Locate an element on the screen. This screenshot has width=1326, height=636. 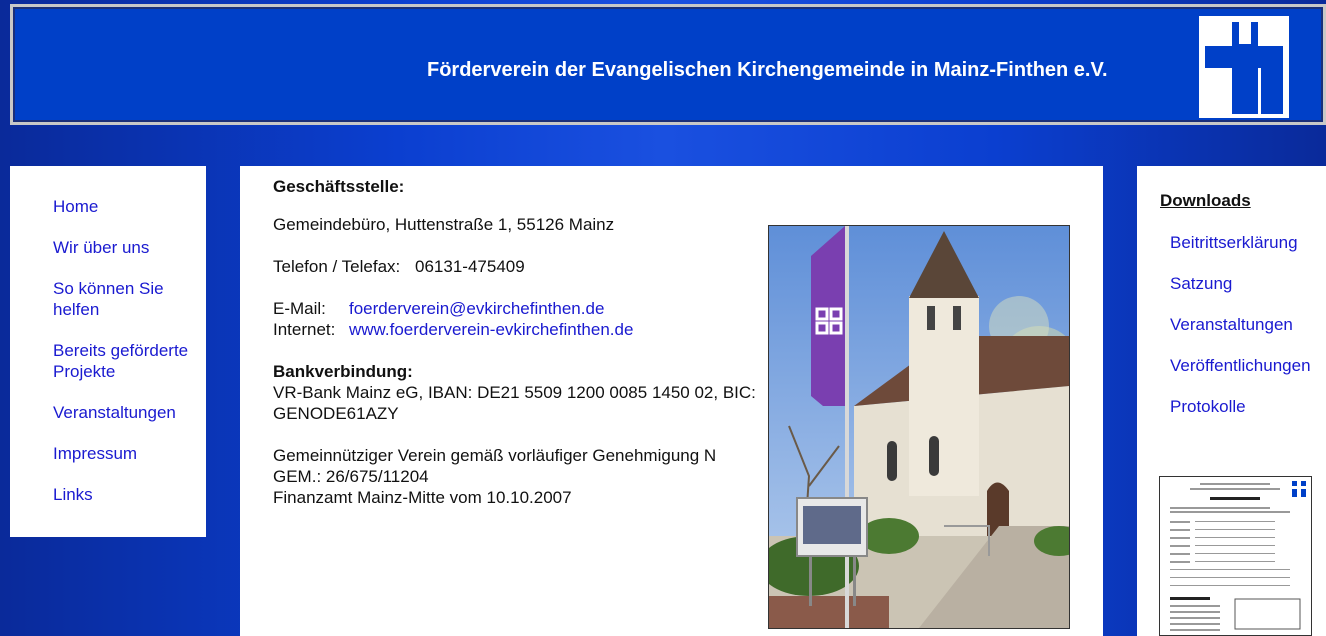
nav-home: Home is located at coordinates (128, 206).